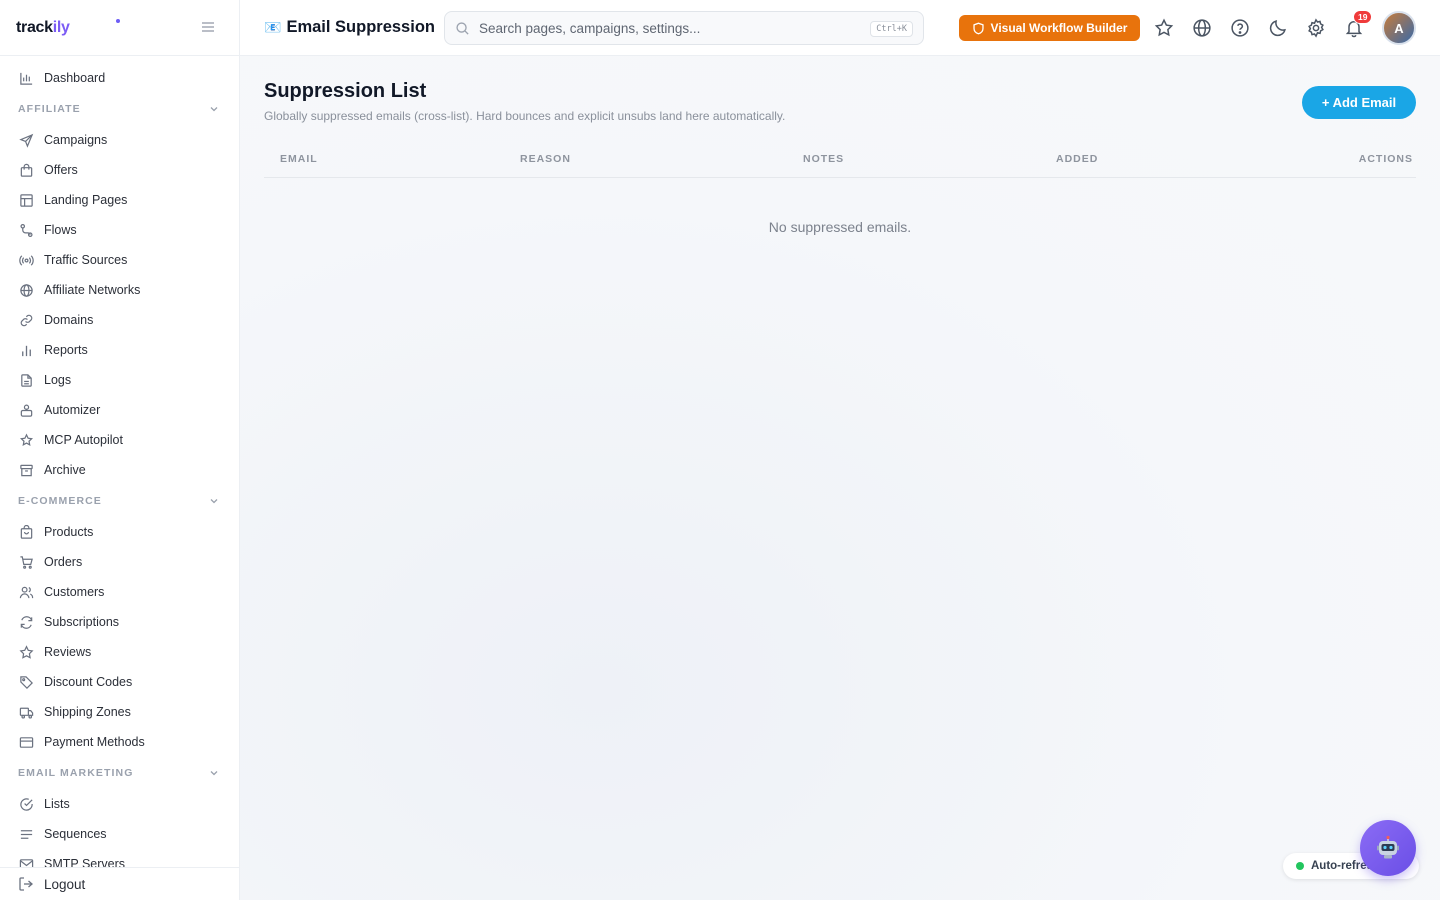 Image resolution: width=1440 pixels, height=900 pixels. What do you see at coordinates (119, 834) in the screenshot?
I see `sidebar-item-sequences: Sequences` at bounding box center [119, 834].